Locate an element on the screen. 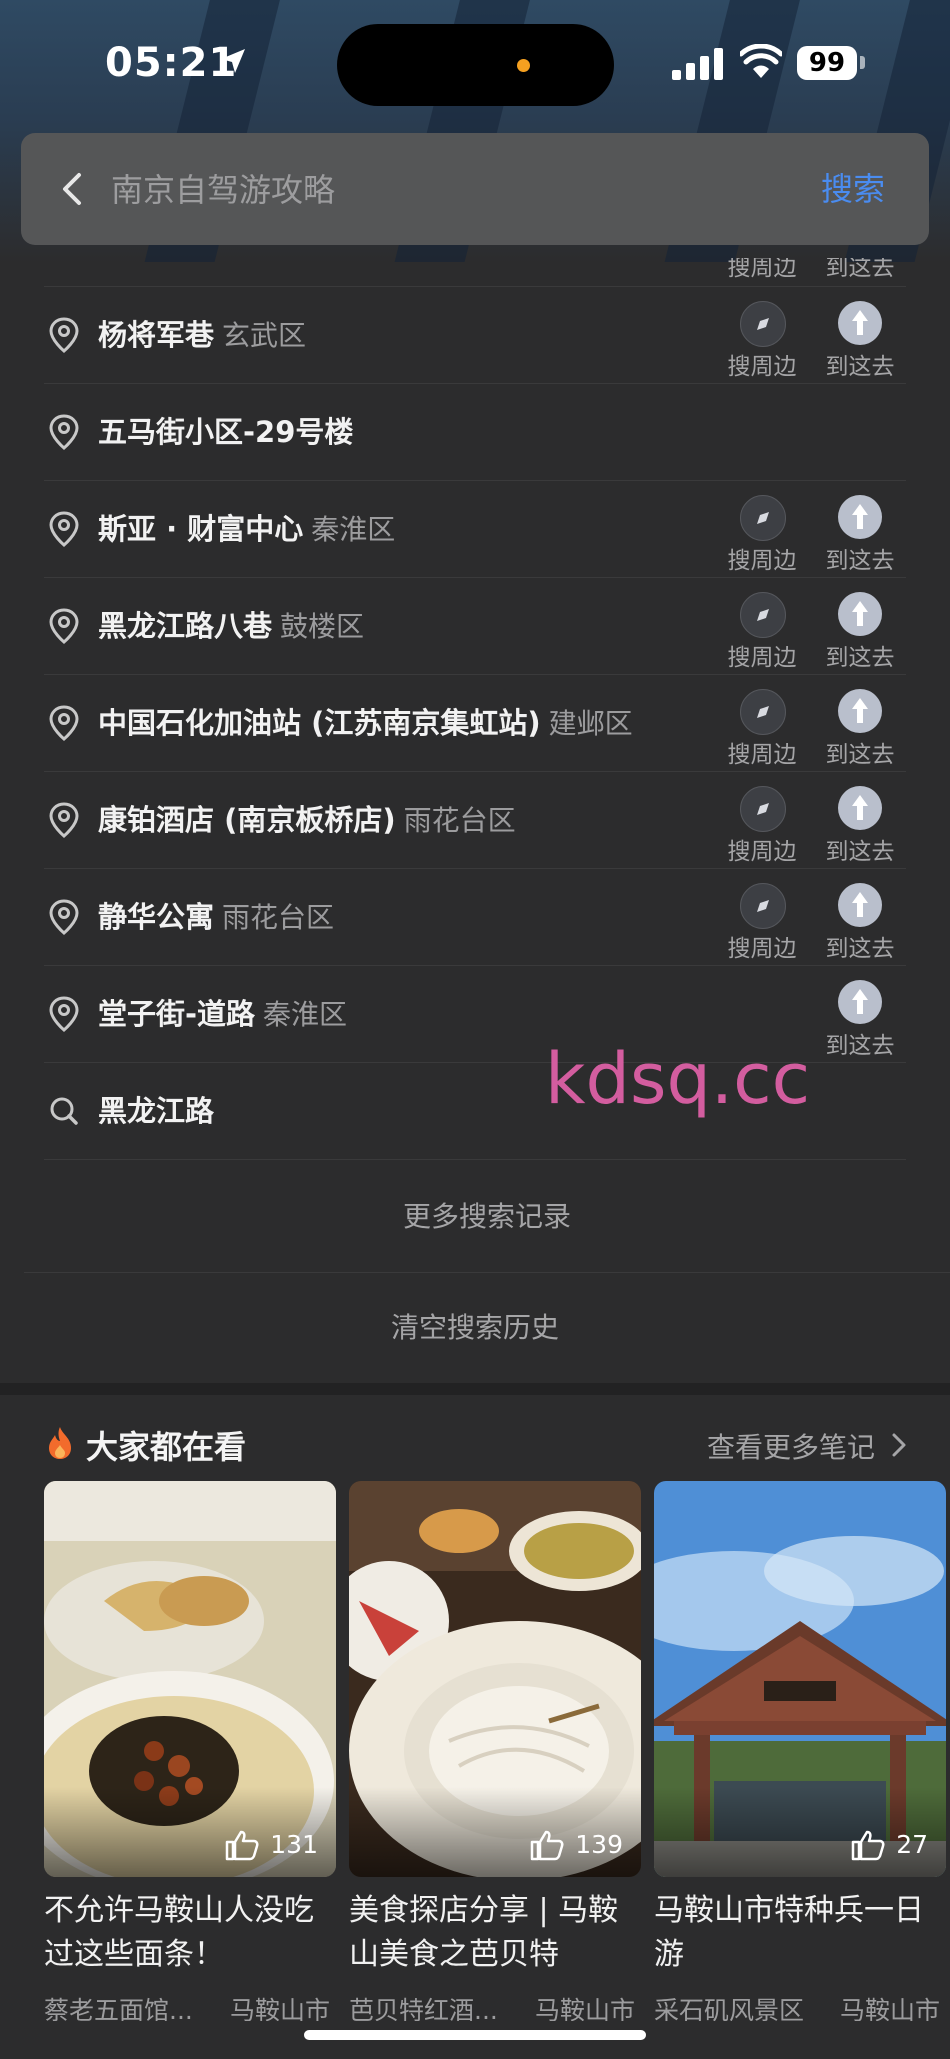 The image size is (950, 2059). more-notes-link: 查看更多笔记 is located at coordinates (791, 1446).